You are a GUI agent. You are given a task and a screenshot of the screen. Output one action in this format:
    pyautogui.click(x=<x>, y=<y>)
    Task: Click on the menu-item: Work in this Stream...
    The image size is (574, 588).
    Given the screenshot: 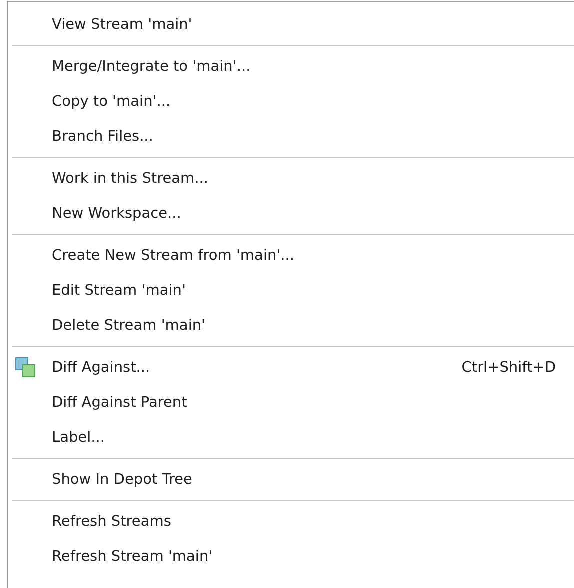 What is the action you would take?
    pyautogui.click(x=291, y=178)
    